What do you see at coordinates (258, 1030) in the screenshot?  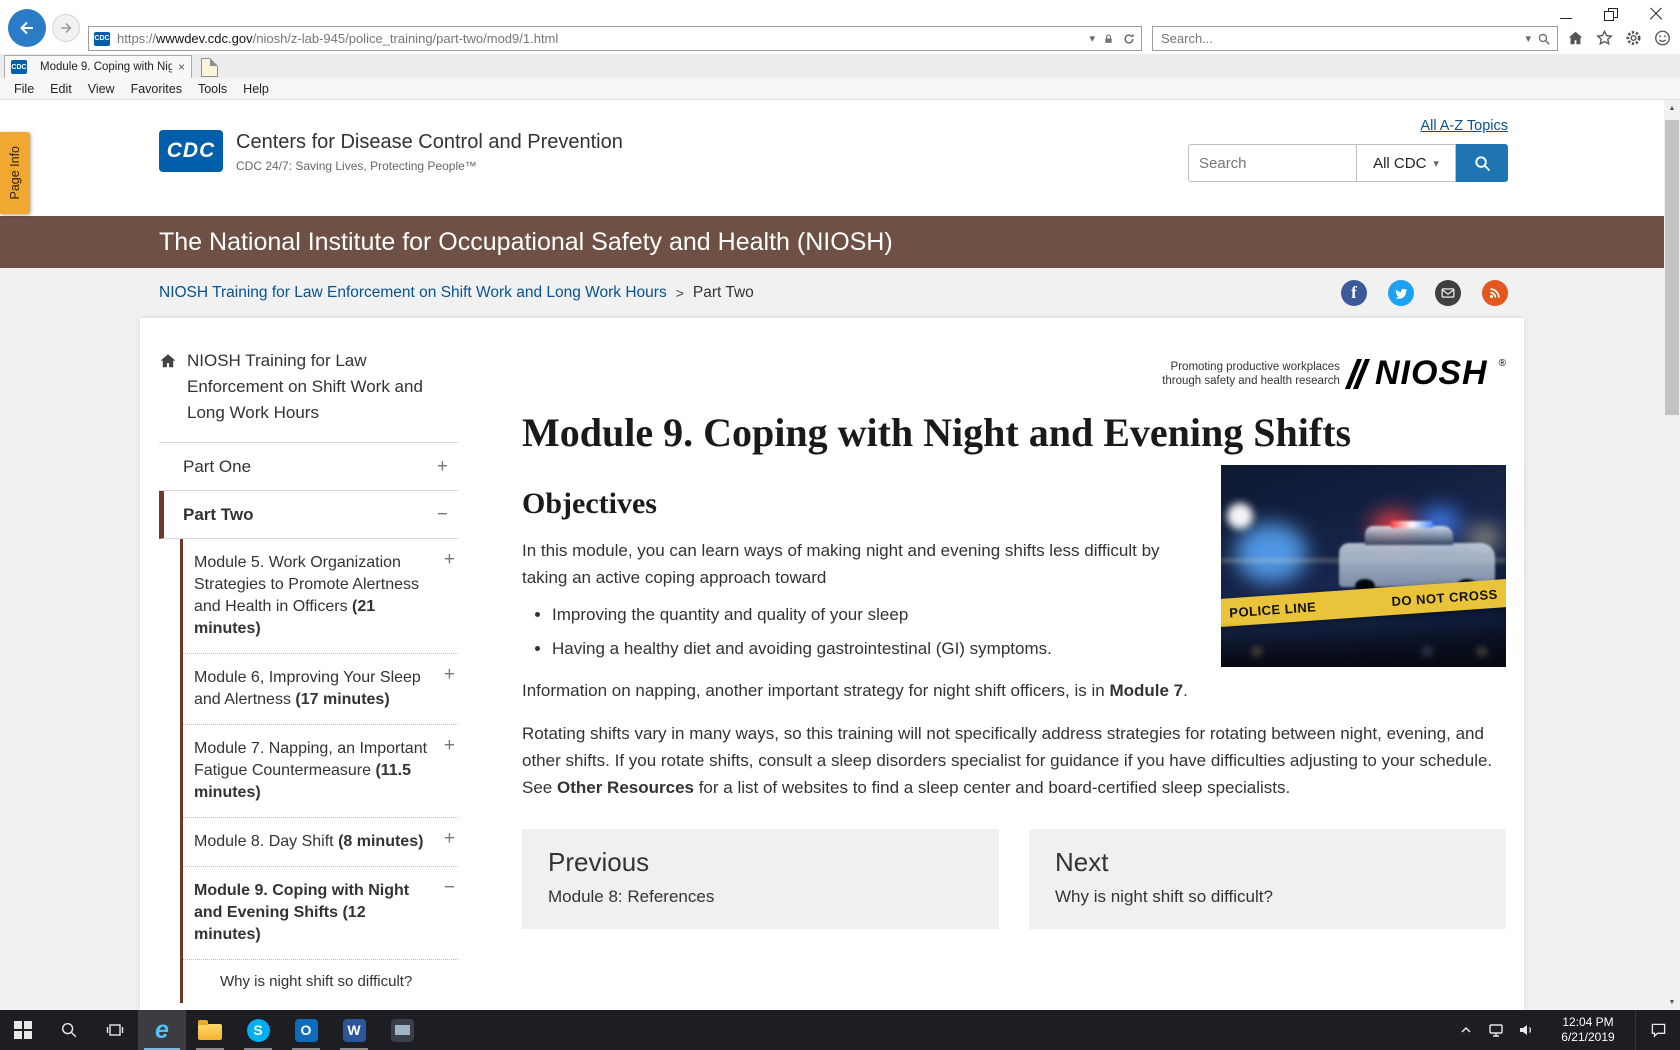 I see `taskbar-app-skype: S` at bounding box center [258, 1030].